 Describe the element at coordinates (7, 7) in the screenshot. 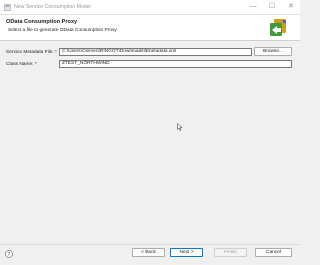

I see `eclipse-wizard-icon` at that location.